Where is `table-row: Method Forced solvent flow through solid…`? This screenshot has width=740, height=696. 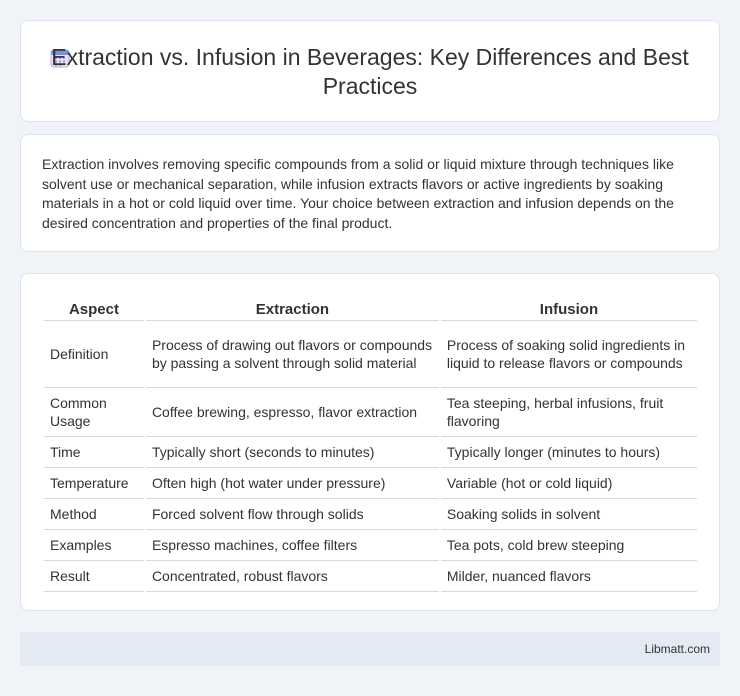 table-row: Method Forced solvent flow through solid… is located at coordinates (370, 514).